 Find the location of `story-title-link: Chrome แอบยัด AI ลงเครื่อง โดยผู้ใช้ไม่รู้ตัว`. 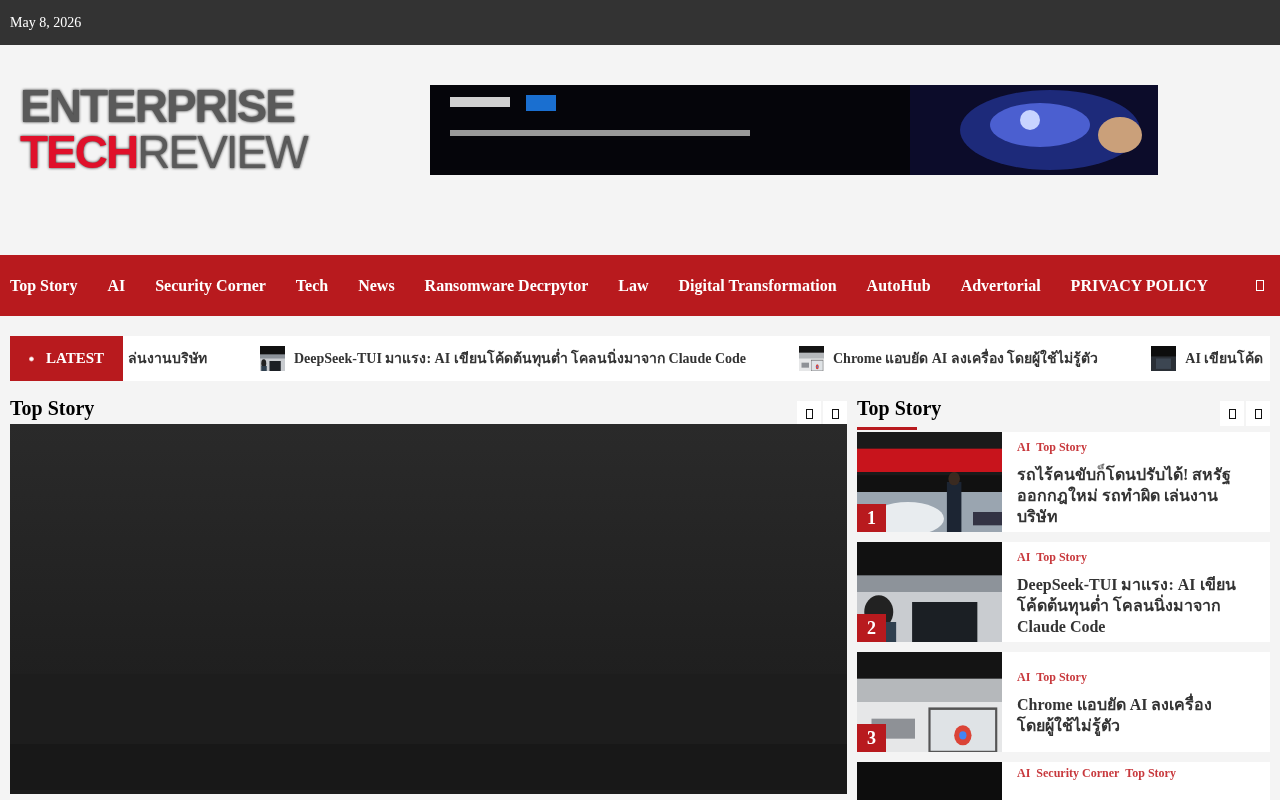

story-title-link: Chrome แอบยัด AI ลงเครื่อง โดยผู้ใช้ไม่รู้ตัว is located at coordinates (1129, 715).